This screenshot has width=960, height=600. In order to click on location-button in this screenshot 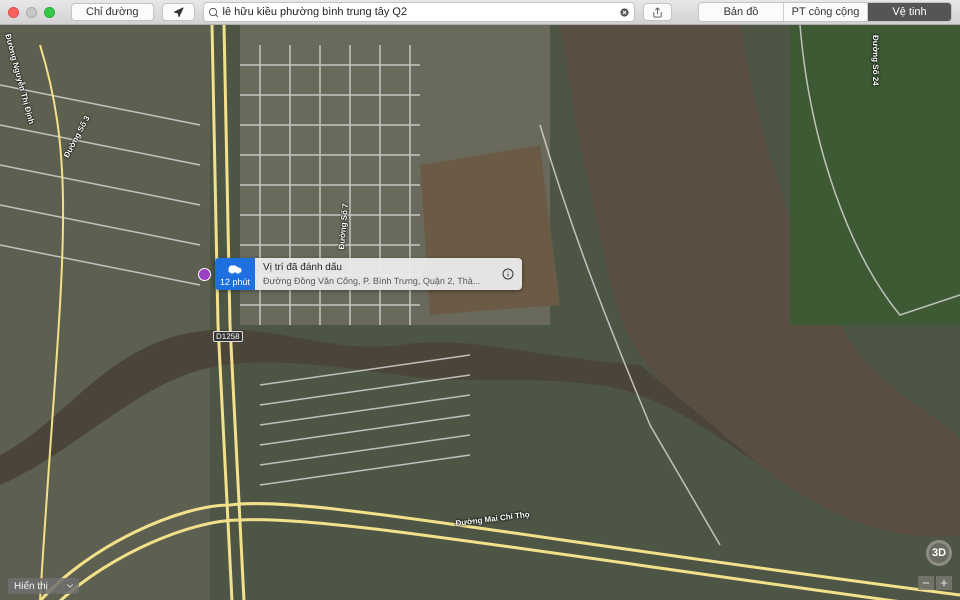, I will do `click(178, 12)`.